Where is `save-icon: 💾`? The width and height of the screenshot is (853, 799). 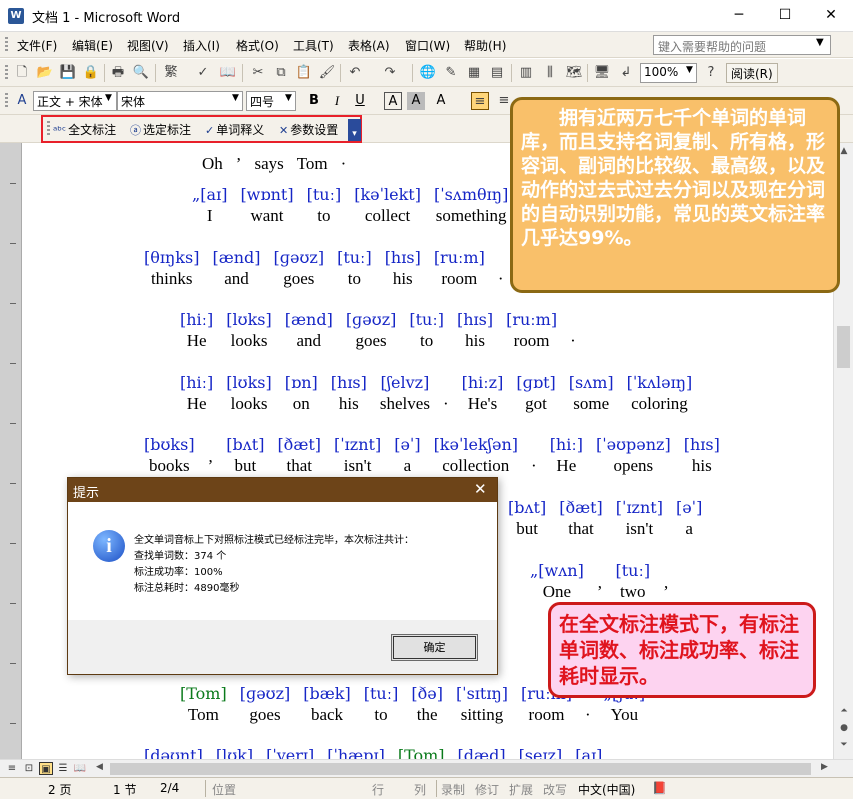
save-icon: 💾 is located at coordinates (68, 73).